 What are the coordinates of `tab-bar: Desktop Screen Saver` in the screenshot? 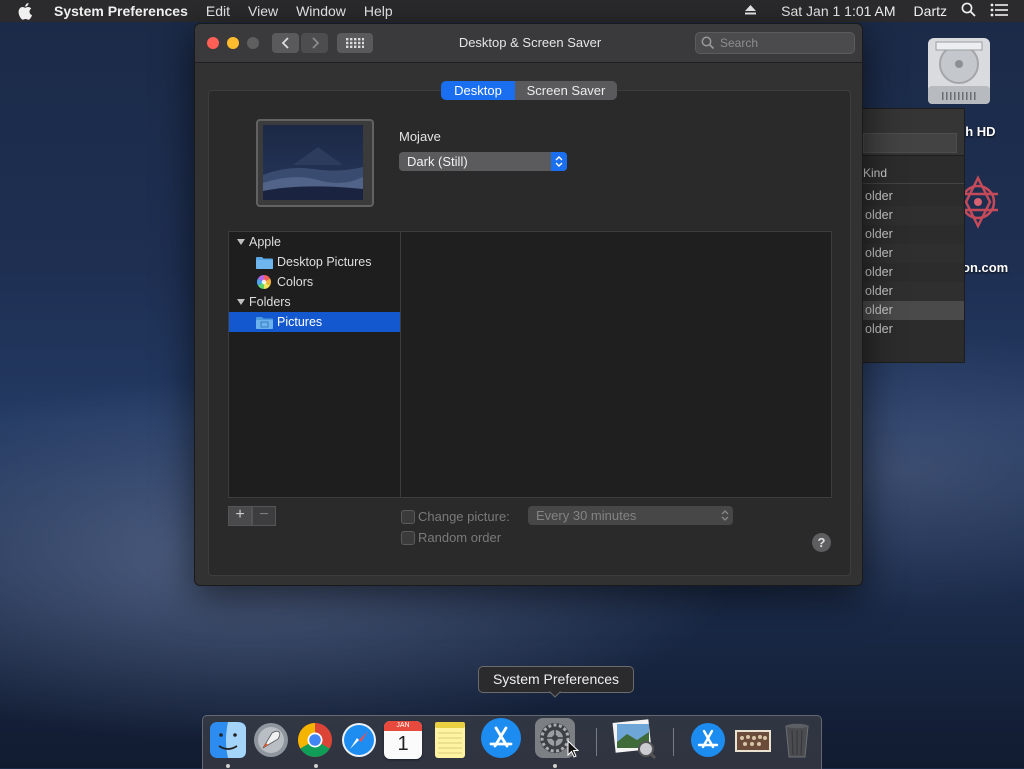 It's located at (529, 90).